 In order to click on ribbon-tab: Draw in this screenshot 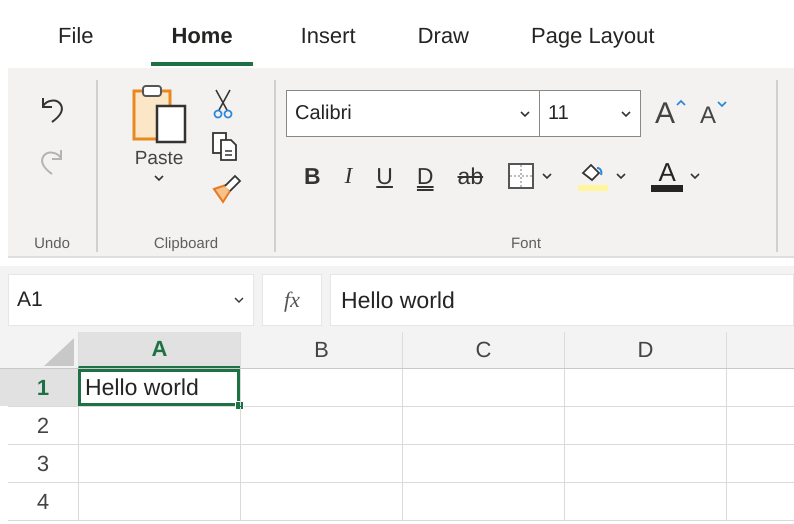, I will do `click(443, 33)`.